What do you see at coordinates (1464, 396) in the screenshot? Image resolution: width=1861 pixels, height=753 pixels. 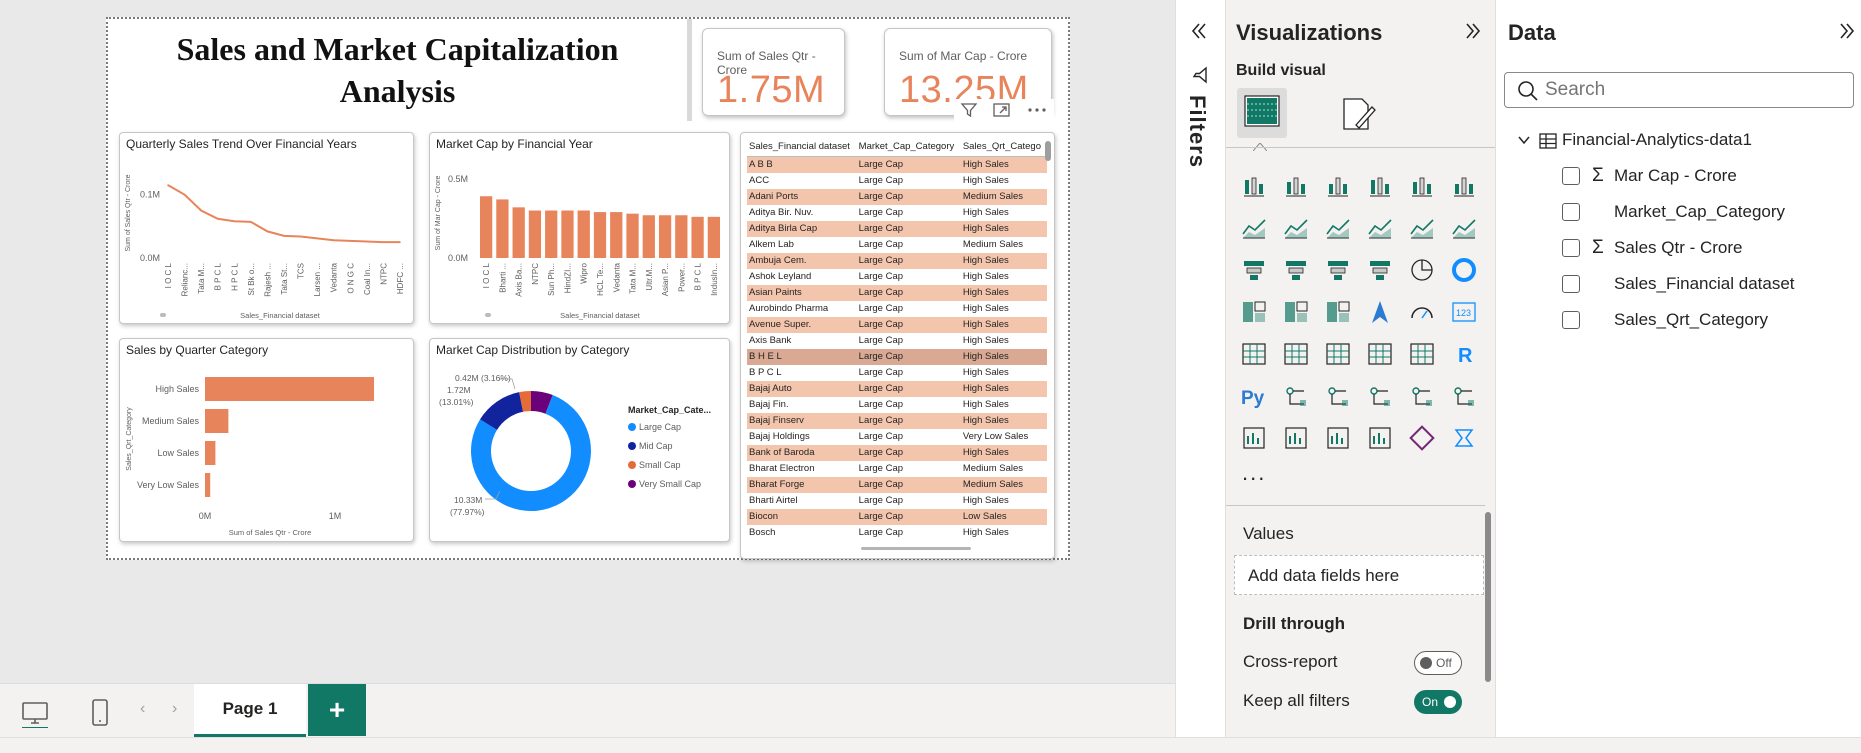 I see `metrics-icon` at bounding box center [1464, 396].